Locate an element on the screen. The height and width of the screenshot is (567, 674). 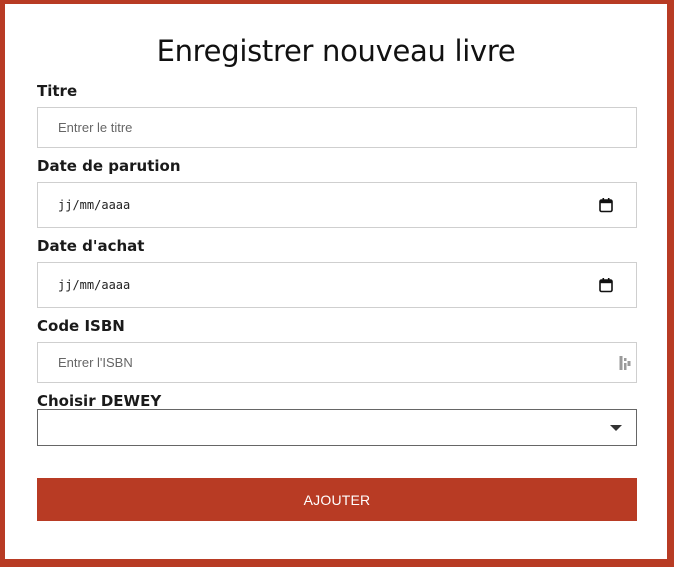
purchase-date-value: jj/mm/aaaa is located at coordinates (94, 285).